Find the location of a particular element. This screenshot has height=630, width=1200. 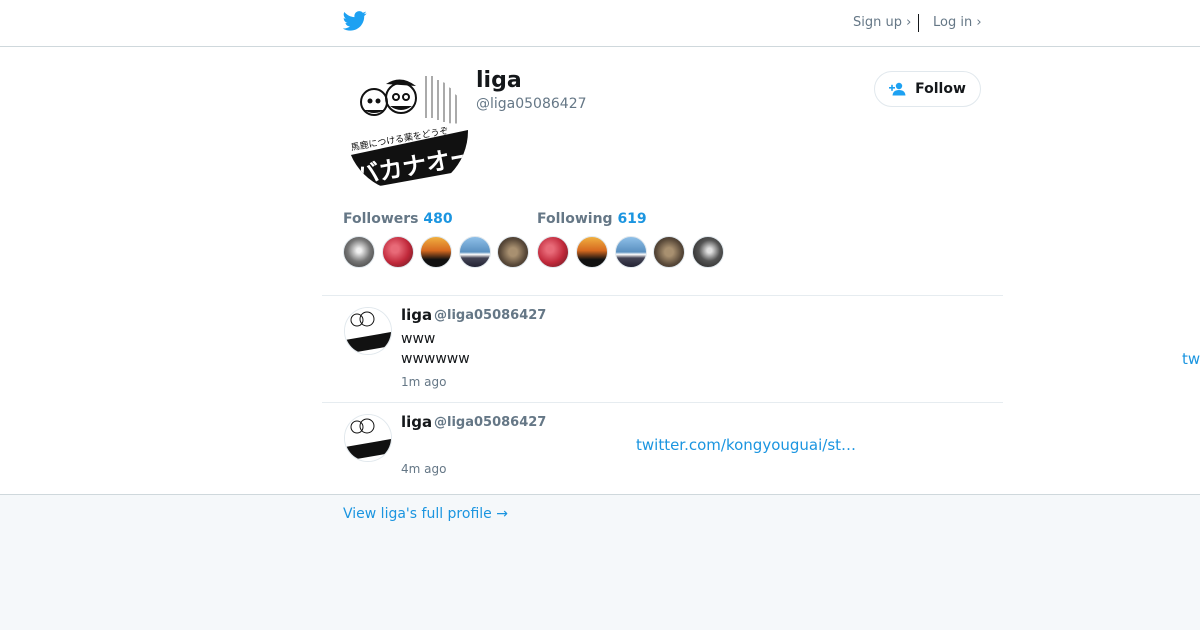

profile-handle: @liga05086427 is located at coordinates (531, 104).